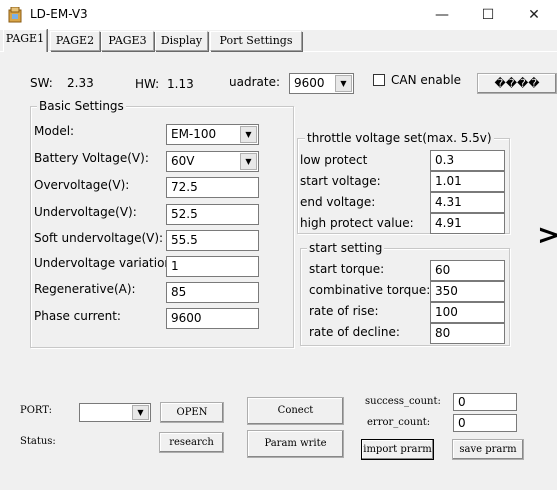  What do you see at coordinates (467, 270) in the screenshot?
I see `start-torque-field: 60` at bounding box center [467, 270].